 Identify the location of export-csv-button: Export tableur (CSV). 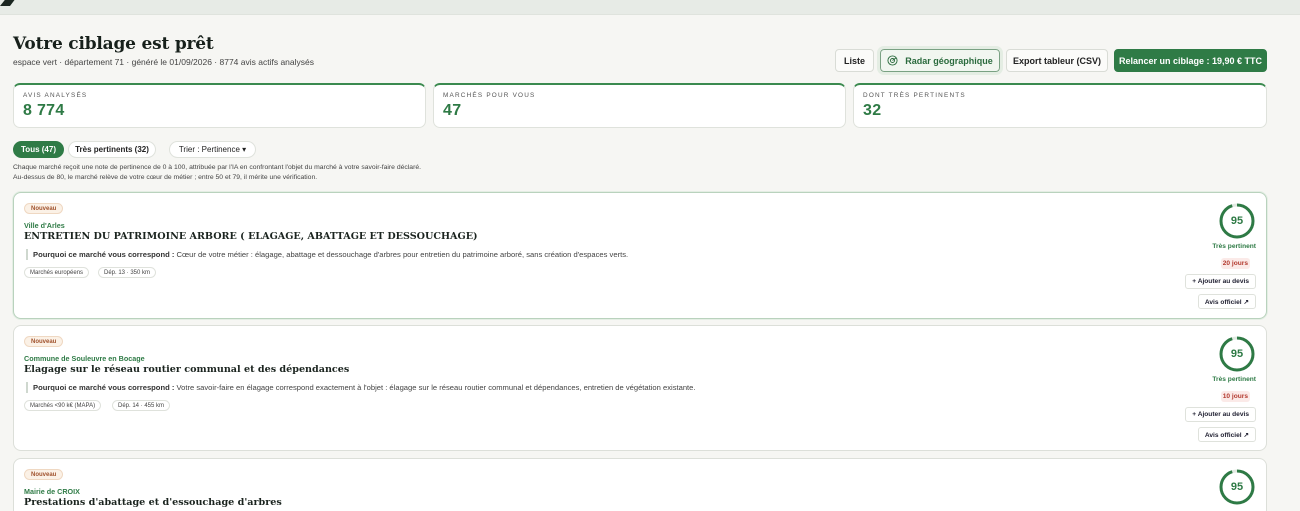
(1057, 60).